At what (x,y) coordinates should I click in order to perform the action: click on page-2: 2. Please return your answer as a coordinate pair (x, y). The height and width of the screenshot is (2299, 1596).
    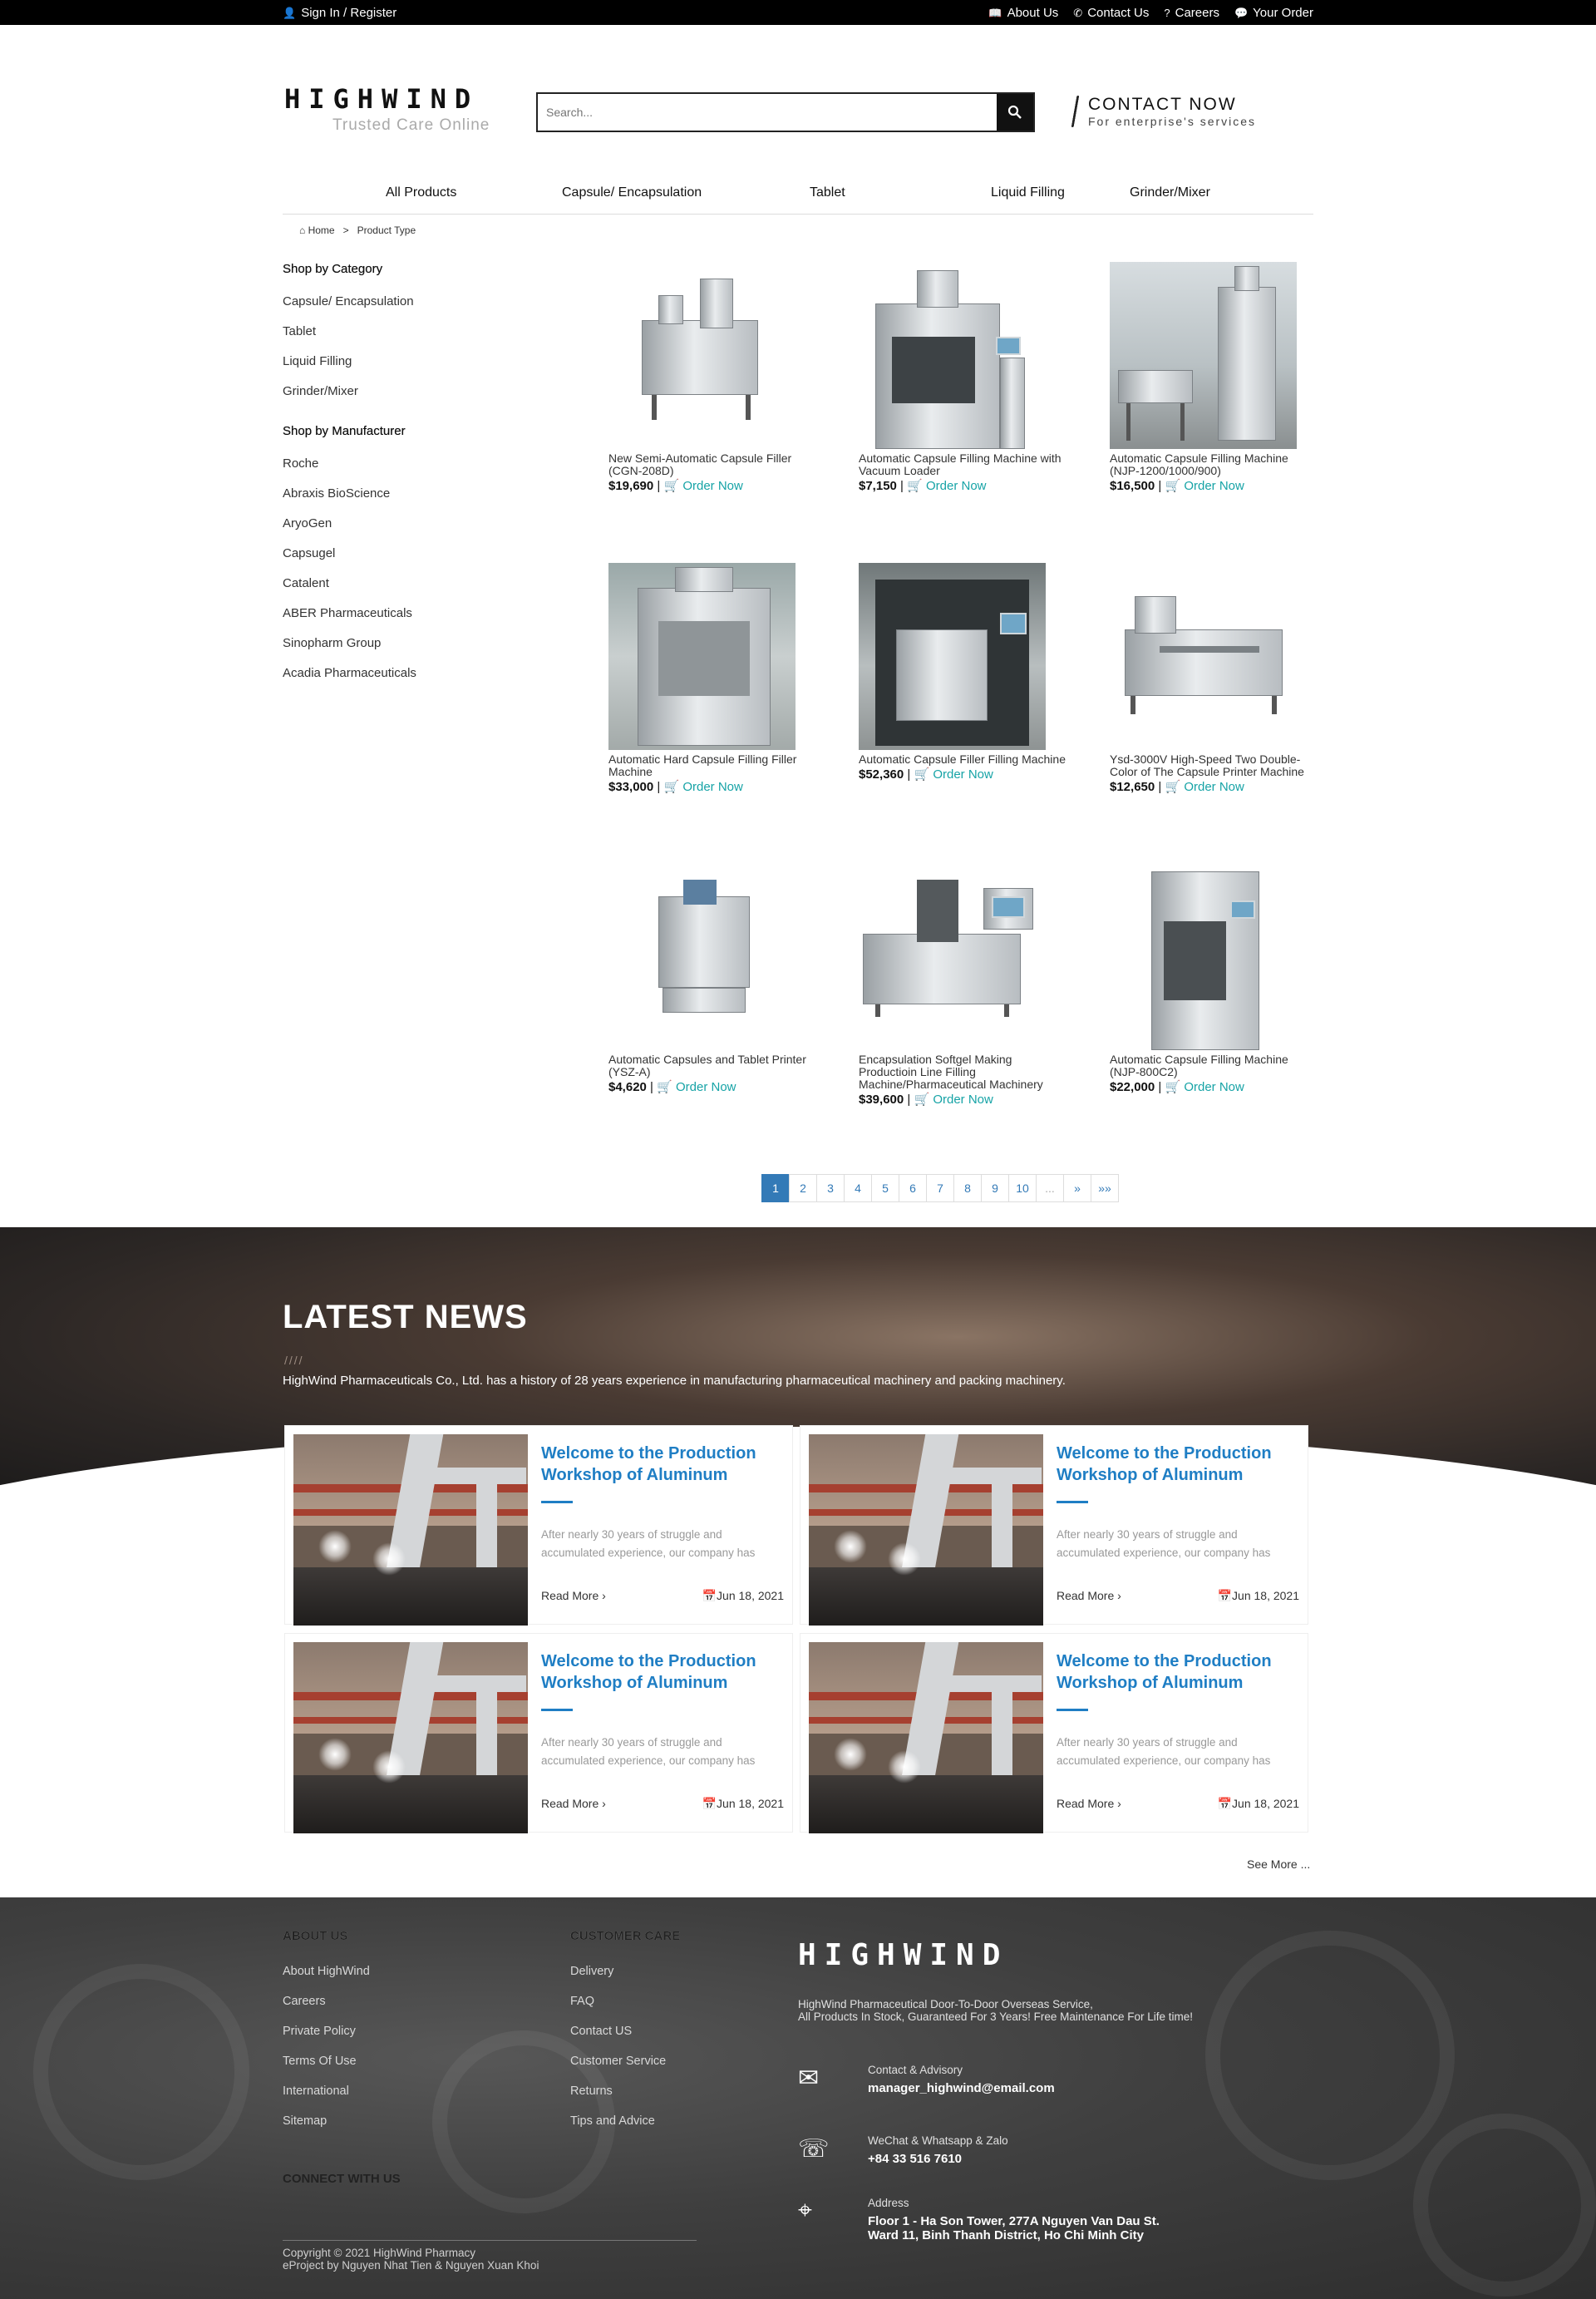
    Looking at the image, I should click on (803, 1188).